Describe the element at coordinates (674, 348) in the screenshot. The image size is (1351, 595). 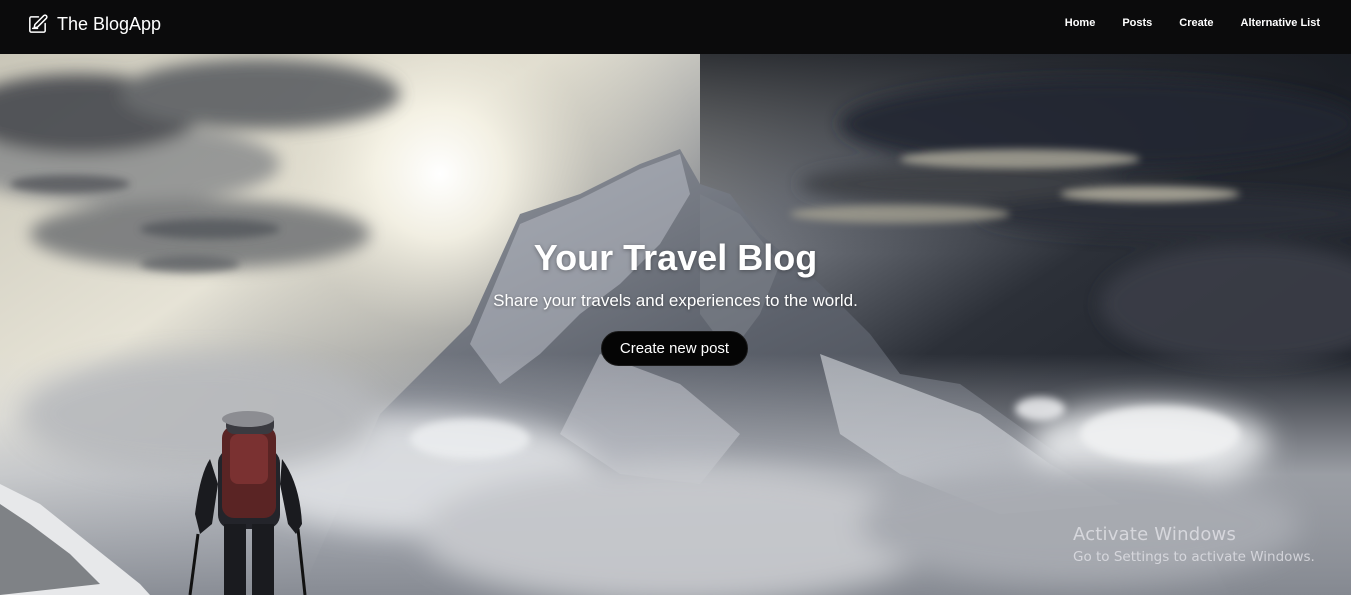
I see `create-new-post-button: Create new post` at that location.